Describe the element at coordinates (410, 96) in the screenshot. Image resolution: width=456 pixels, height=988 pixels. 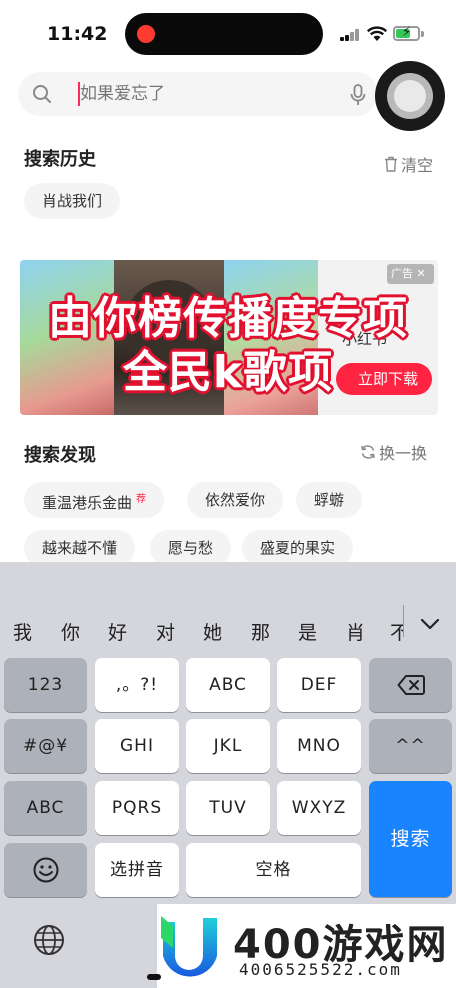
I see `assistive-touch-button` at that location.